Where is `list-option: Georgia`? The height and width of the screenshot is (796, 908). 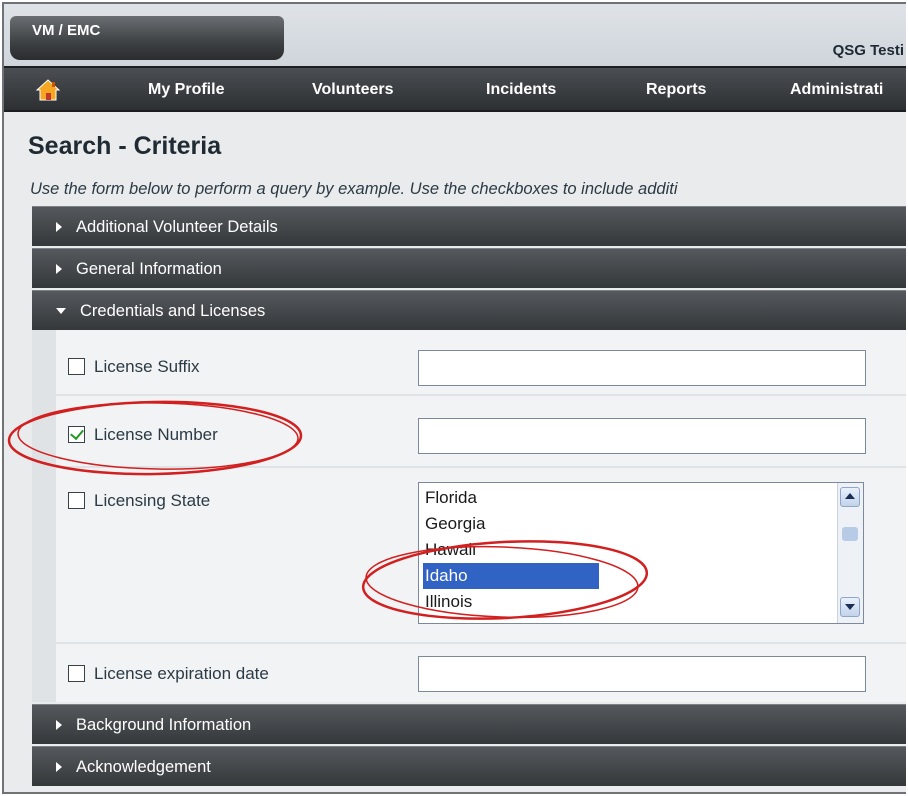
list-option: Georgia is located at coordinates (511, 524).